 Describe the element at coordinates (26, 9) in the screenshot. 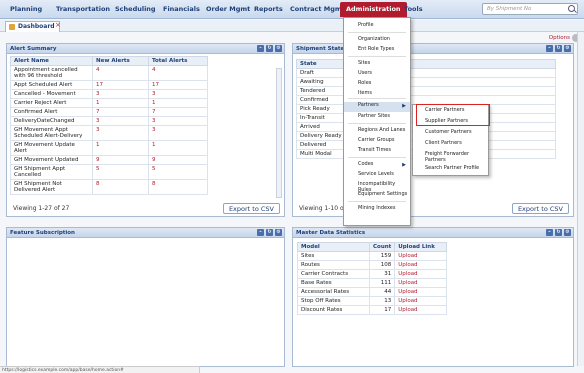

I see `nav-planning: Planning` at that location.